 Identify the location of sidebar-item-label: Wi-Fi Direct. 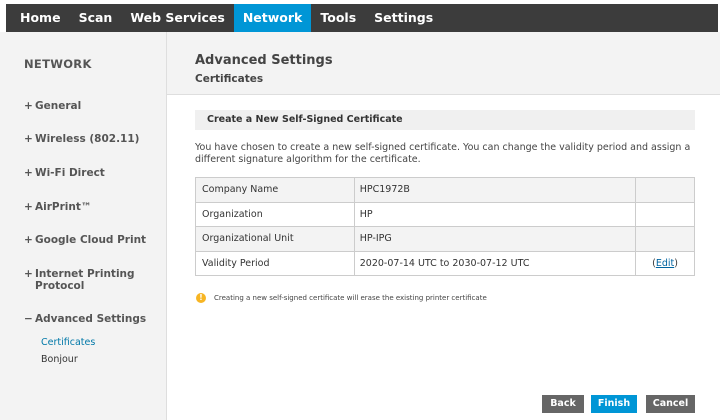
(70, 173).